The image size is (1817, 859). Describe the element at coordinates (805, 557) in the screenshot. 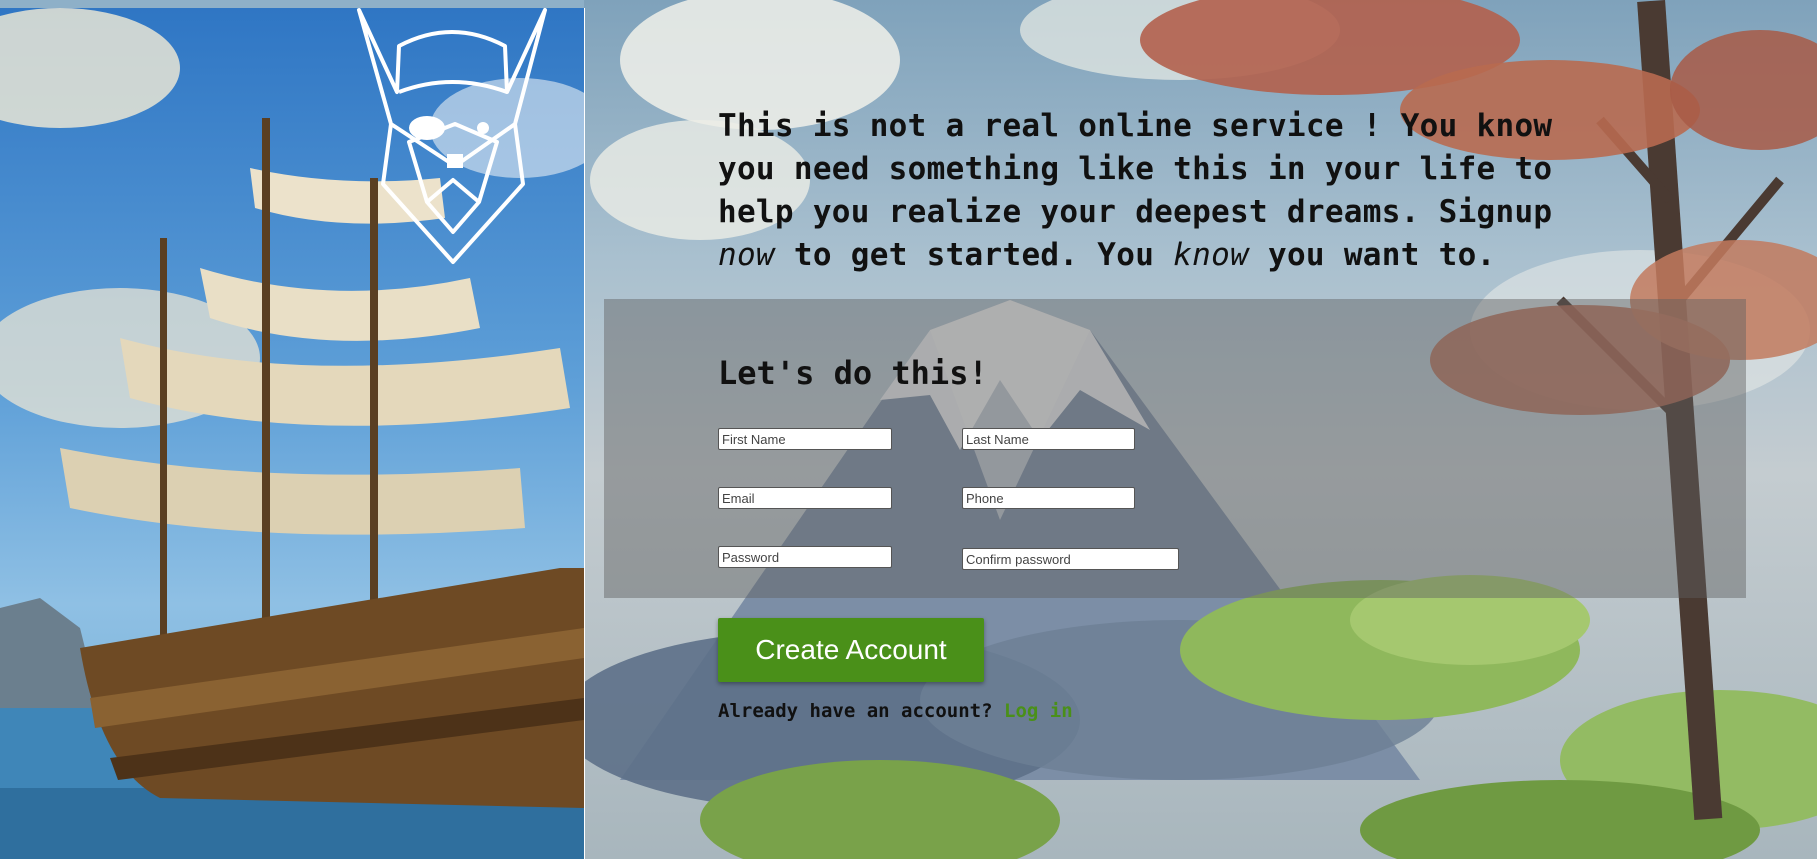

I see `password-input` at that location.